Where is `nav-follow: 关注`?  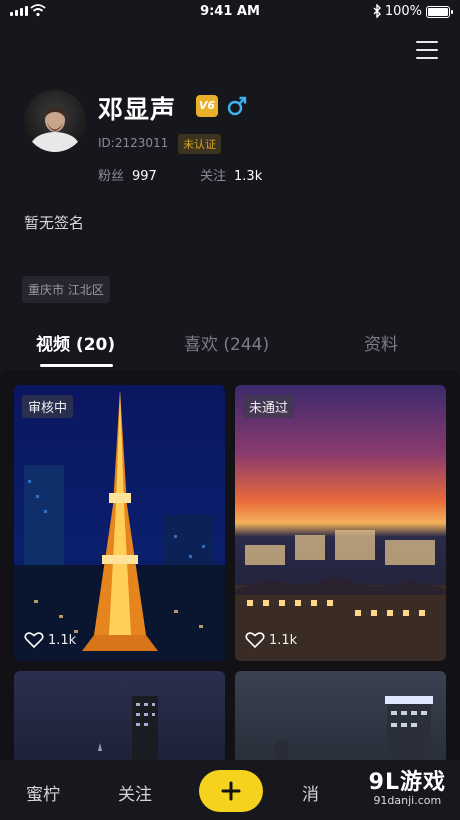 nav-follow: 关注 is located at coordinates (135, 792).